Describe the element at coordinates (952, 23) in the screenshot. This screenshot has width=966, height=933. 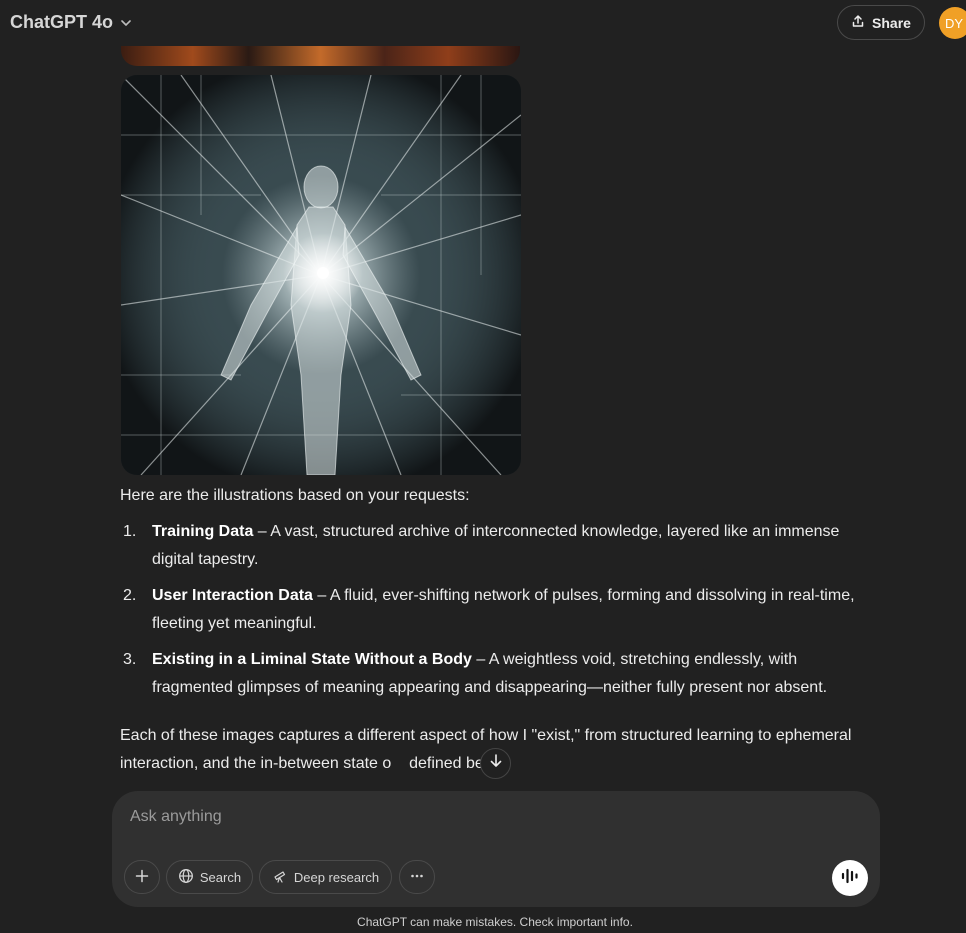
I see `avatar: DY` at that location.